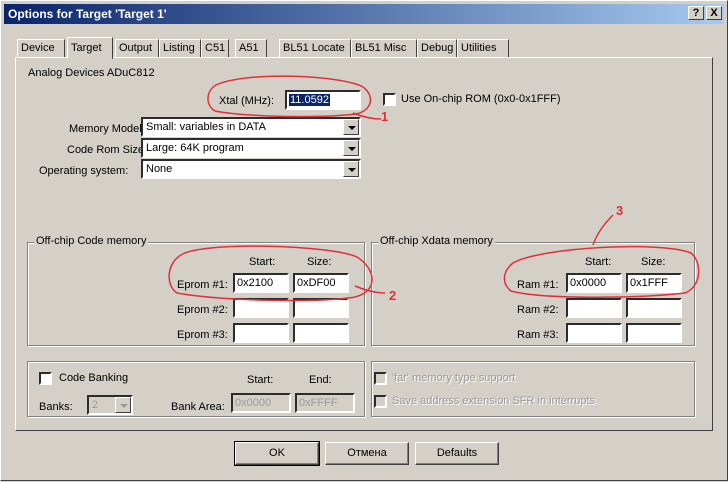 This screenshot has height=482, width=728. Describe the element at coordinates (481, 99) in the screenshot. I see `onchip-rom-label: Use On-chip ROM (0x0-0x1FFF)` at that location.